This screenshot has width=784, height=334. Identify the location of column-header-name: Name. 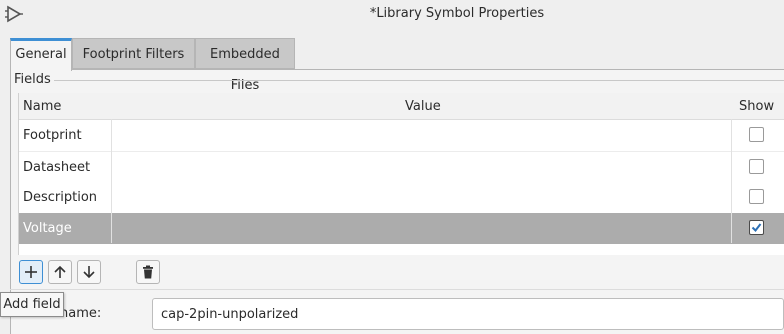
(42, 106).